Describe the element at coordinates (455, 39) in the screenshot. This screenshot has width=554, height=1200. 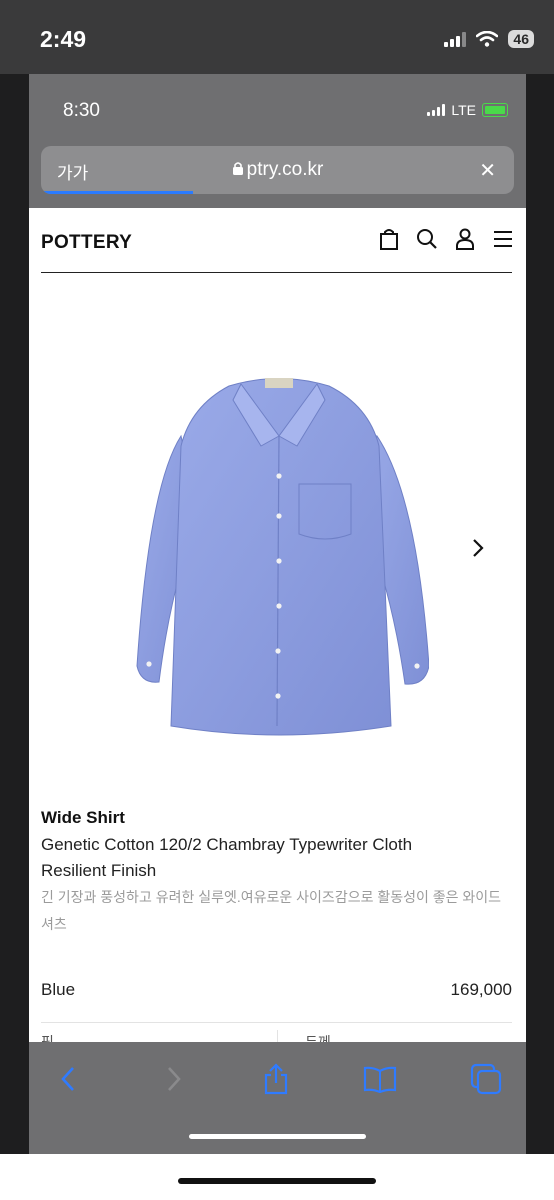
I see `cellular-signal-icon` at that location.